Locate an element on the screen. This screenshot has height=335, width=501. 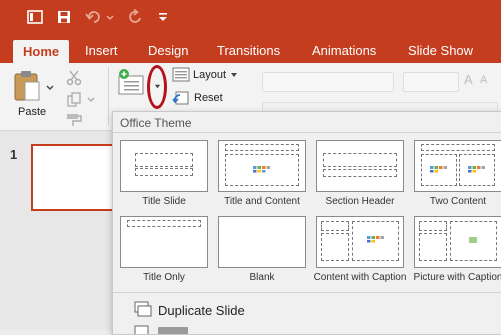
picture-placeholder-icon is located at coordinates (473, 240).